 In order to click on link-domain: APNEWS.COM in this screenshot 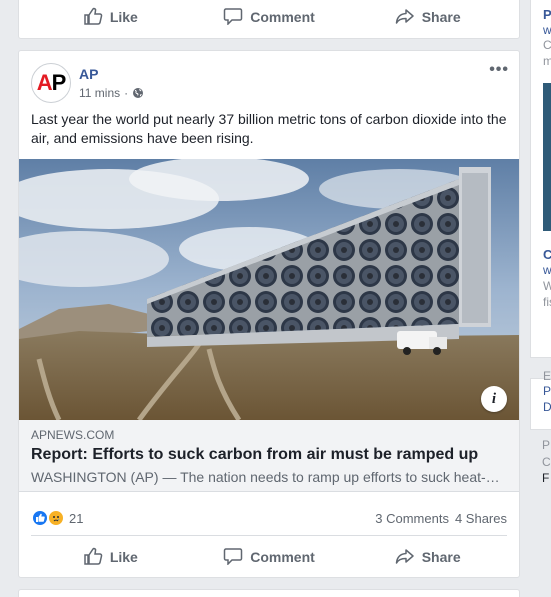, I will do `click(73, 435)`.